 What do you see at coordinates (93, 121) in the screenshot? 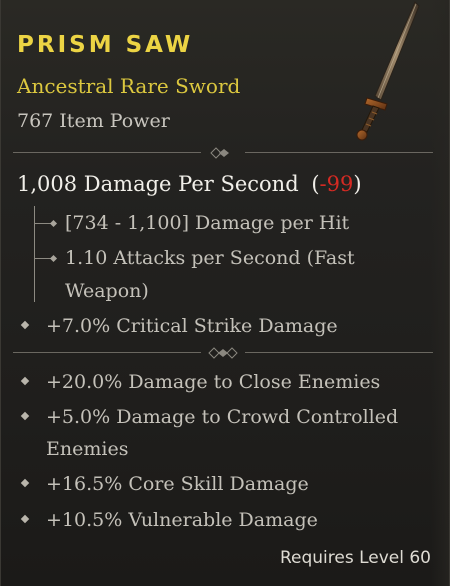
I see `item-power: 767 Item Power` at bounding box center [93, 121].